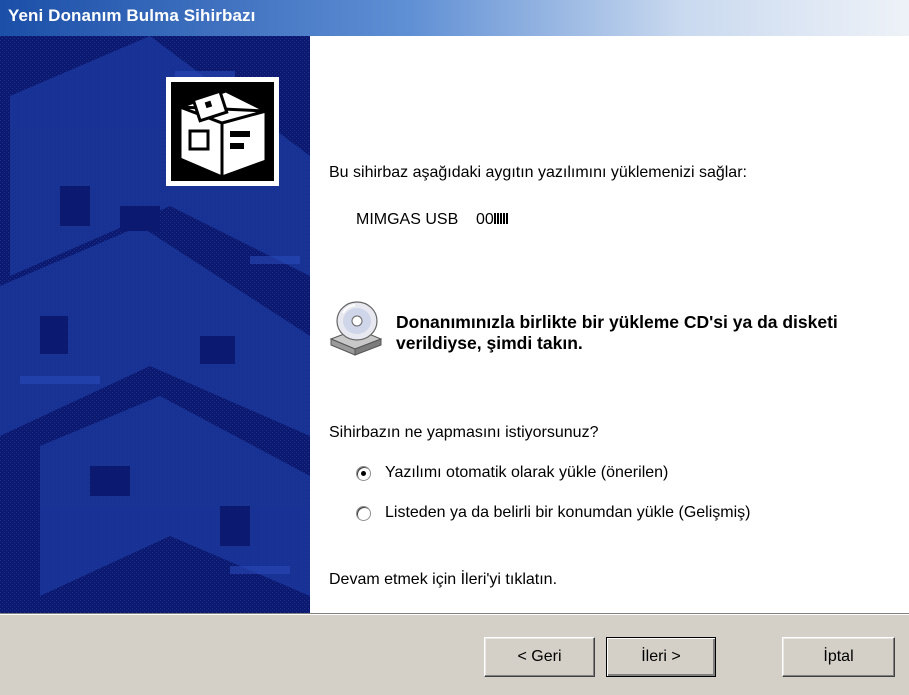 Image resolution: width=909 pixels, height=695 pixels. What do you see at coordinates (432, 220) in the screenshot?
I see `device-name: MIMGAS USB 00` at bounding box center [432, 220].